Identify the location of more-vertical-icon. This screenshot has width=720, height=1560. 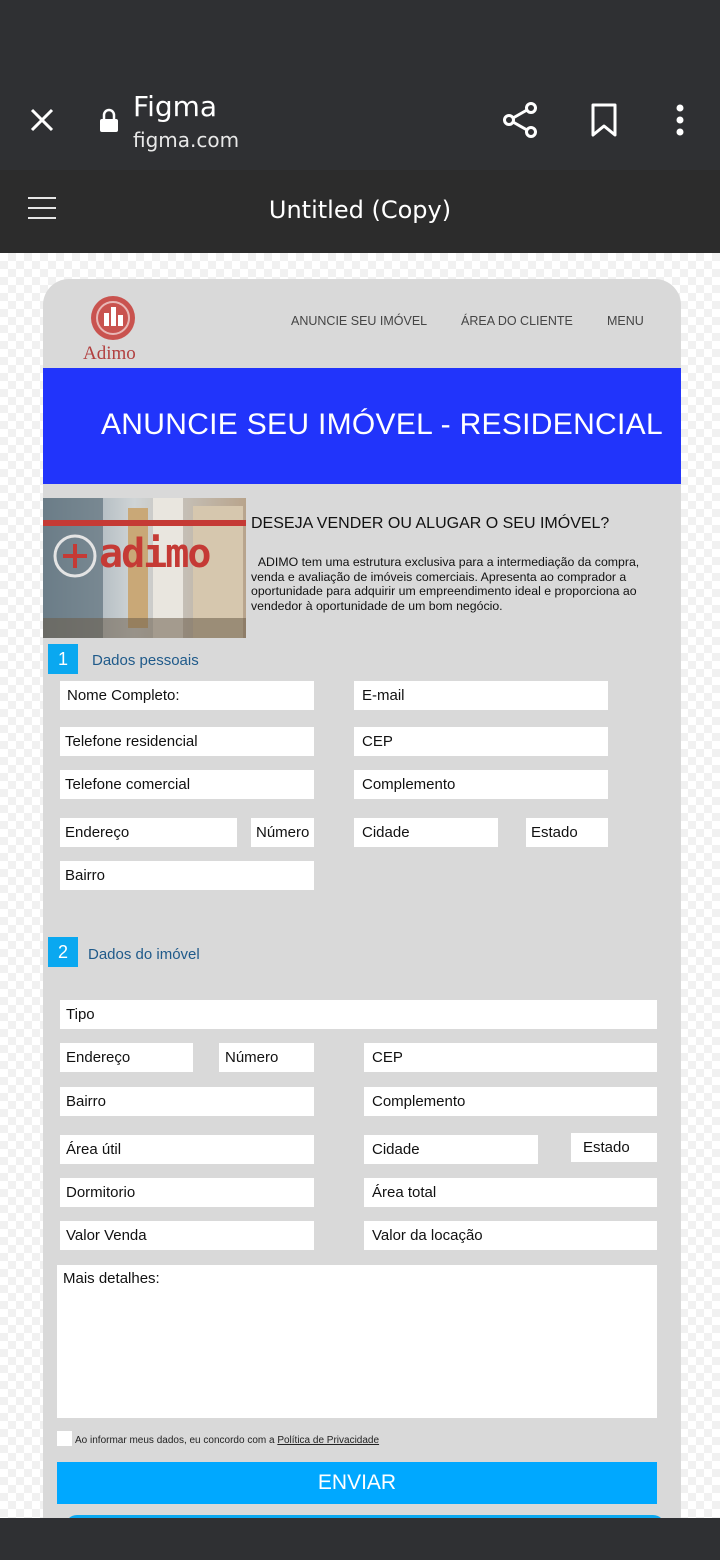
(680, 120).